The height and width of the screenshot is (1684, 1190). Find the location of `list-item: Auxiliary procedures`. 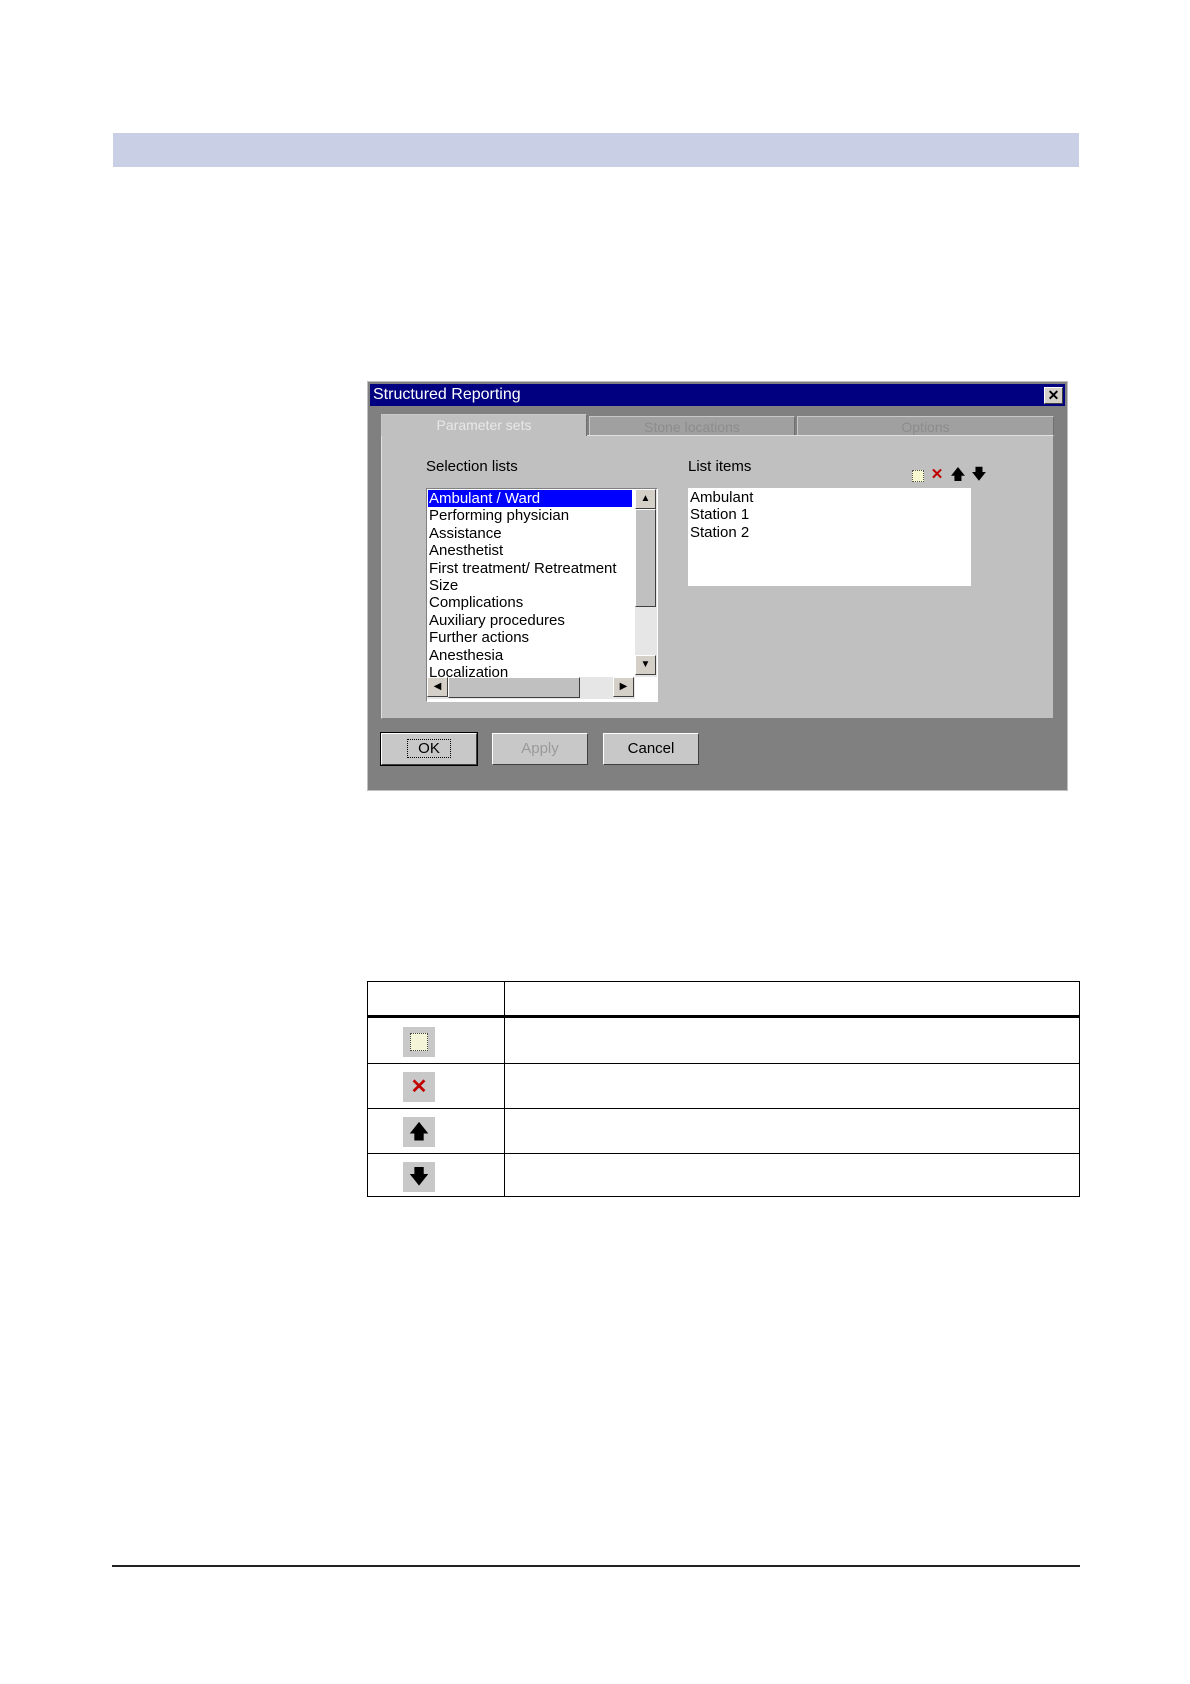

list-item: Auxiliary procedures is located at coordinates (497, 620).